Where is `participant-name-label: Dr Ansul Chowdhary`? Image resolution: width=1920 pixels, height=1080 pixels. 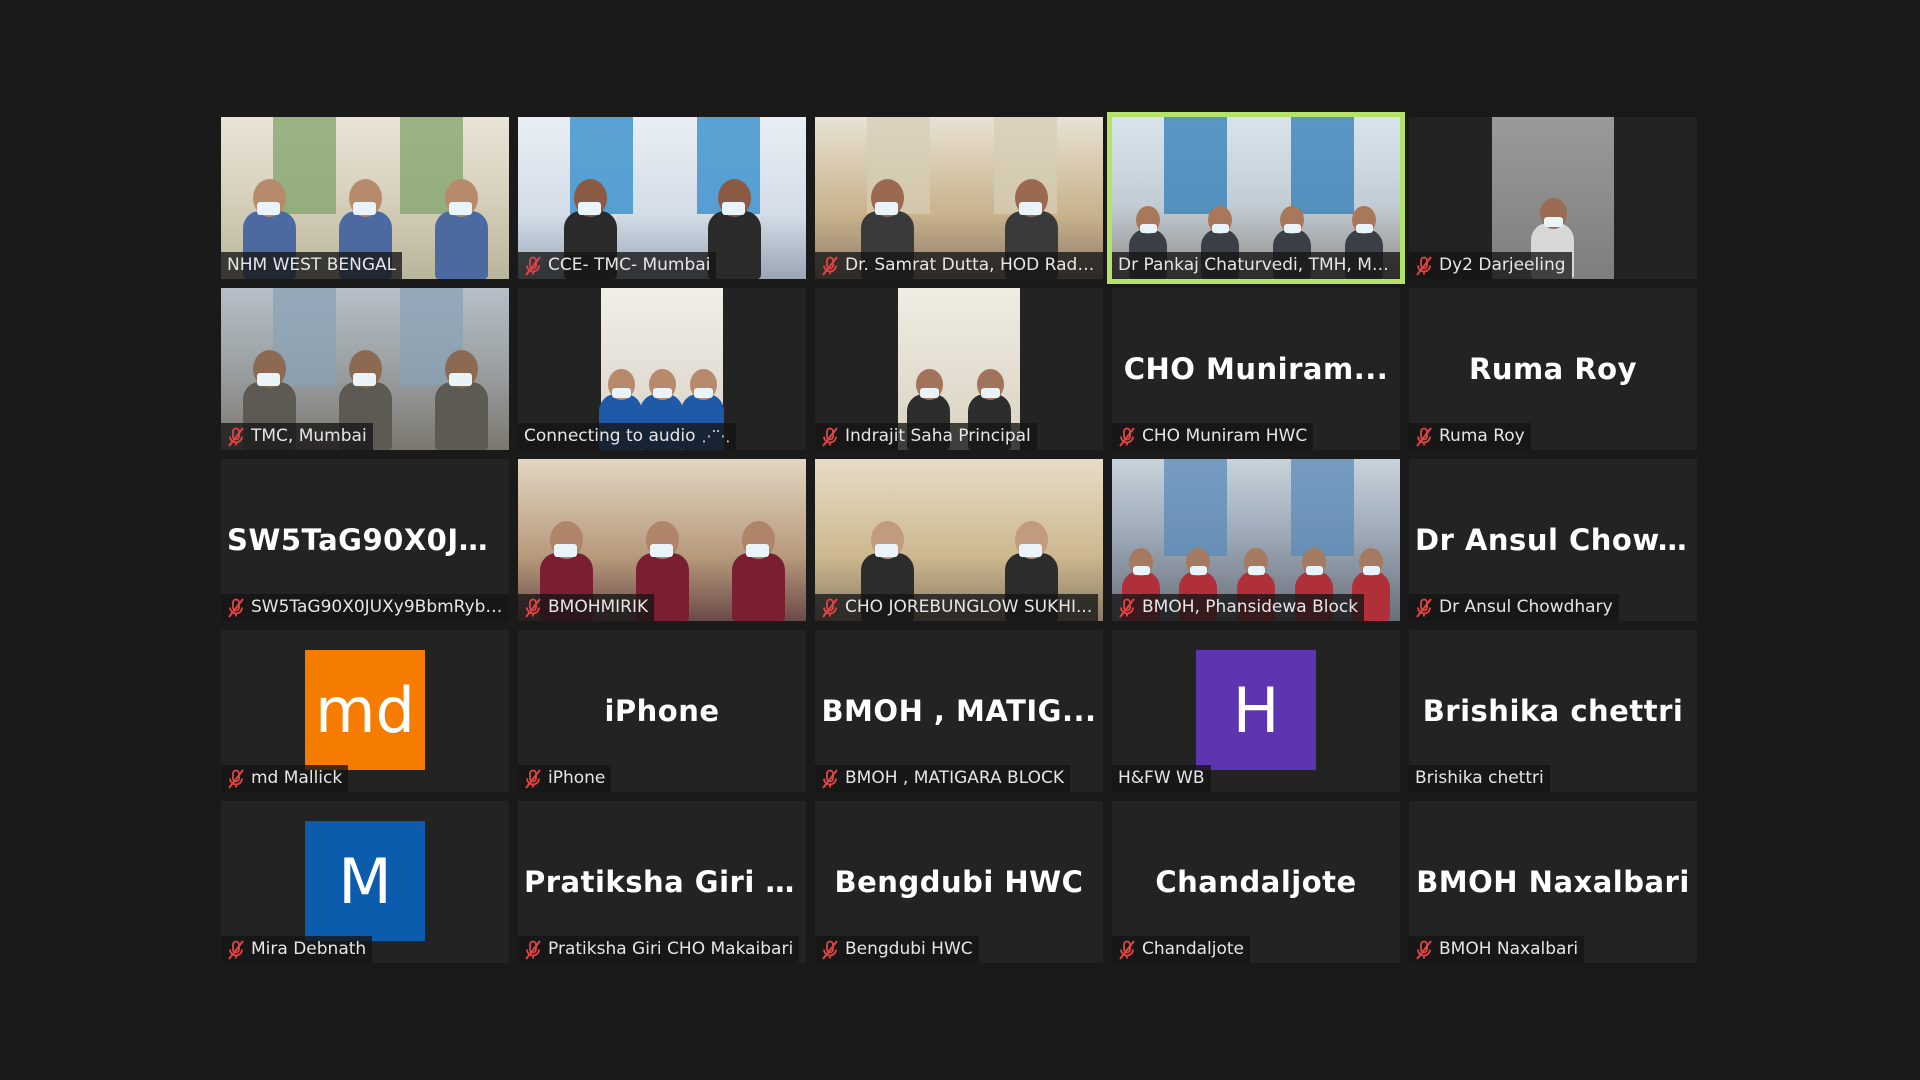 participant-name-label: Dr Ansul Chowdhary is located at coordinates (1514, 607).